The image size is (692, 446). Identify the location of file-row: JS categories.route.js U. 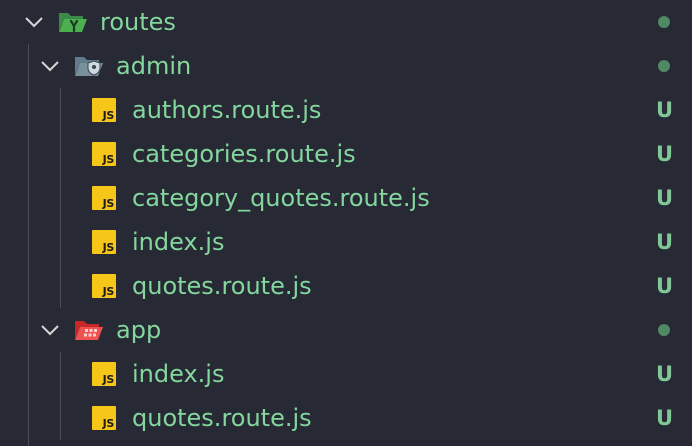
(346, 154).